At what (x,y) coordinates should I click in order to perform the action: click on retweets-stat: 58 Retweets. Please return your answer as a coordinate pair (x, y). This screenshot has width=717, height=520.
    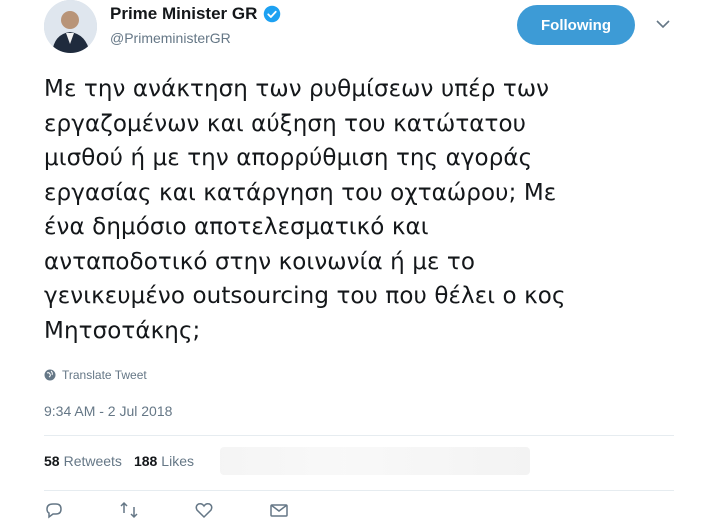
    Looking at the image, I should click on (83, 461).